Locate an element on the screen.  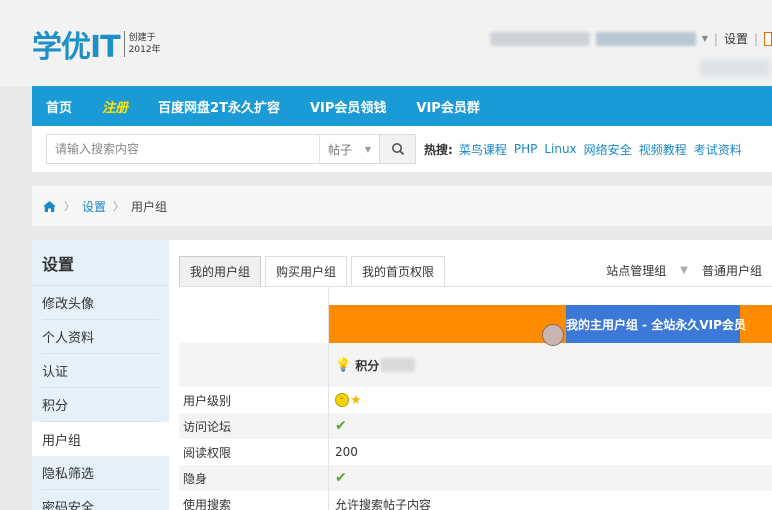
logo-subtitle: 创建于 2012年 is located at coordinates (145, 44).